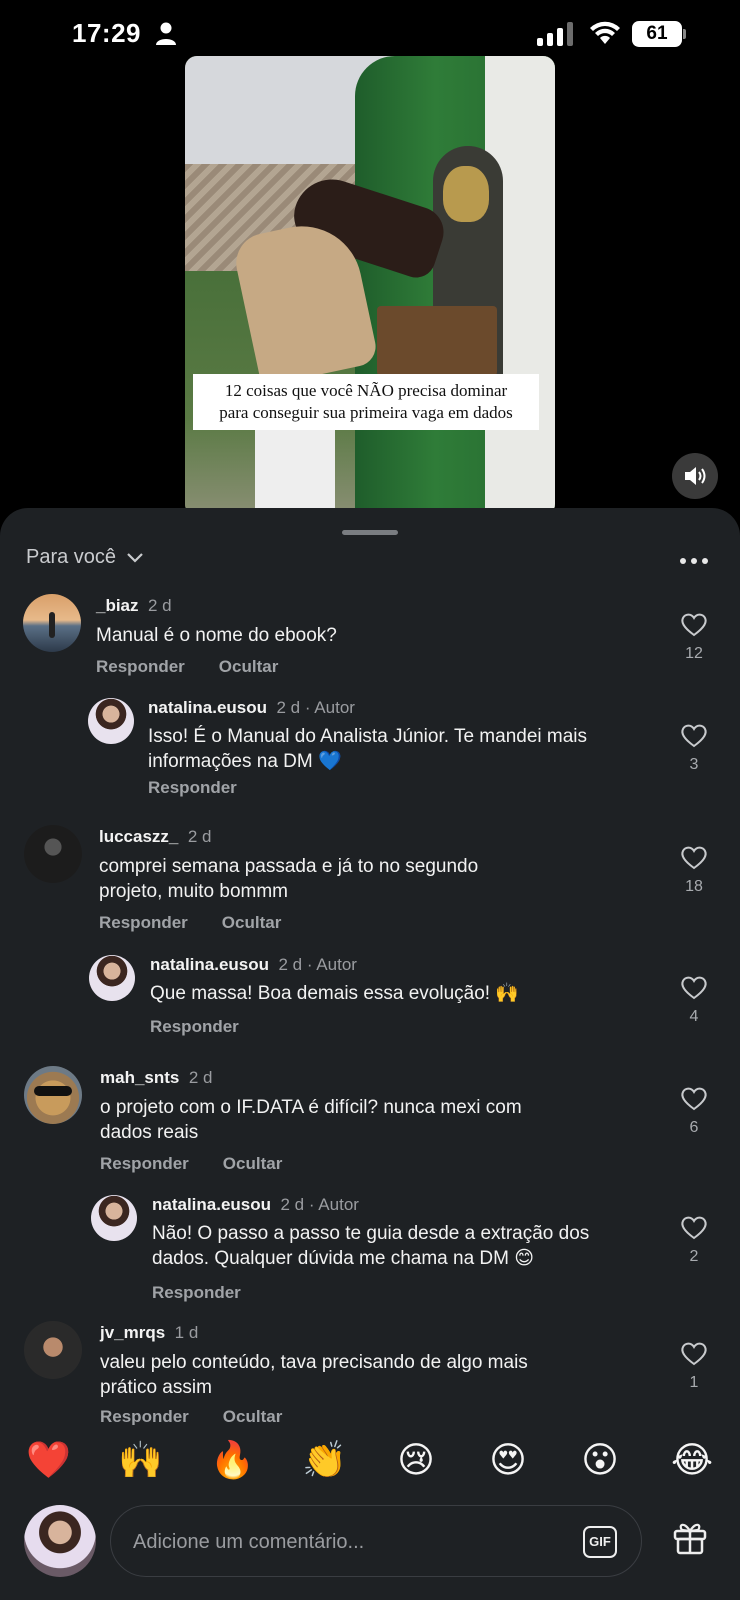  I want to click on emoji-clapping: 👏, so click(324, 1460).